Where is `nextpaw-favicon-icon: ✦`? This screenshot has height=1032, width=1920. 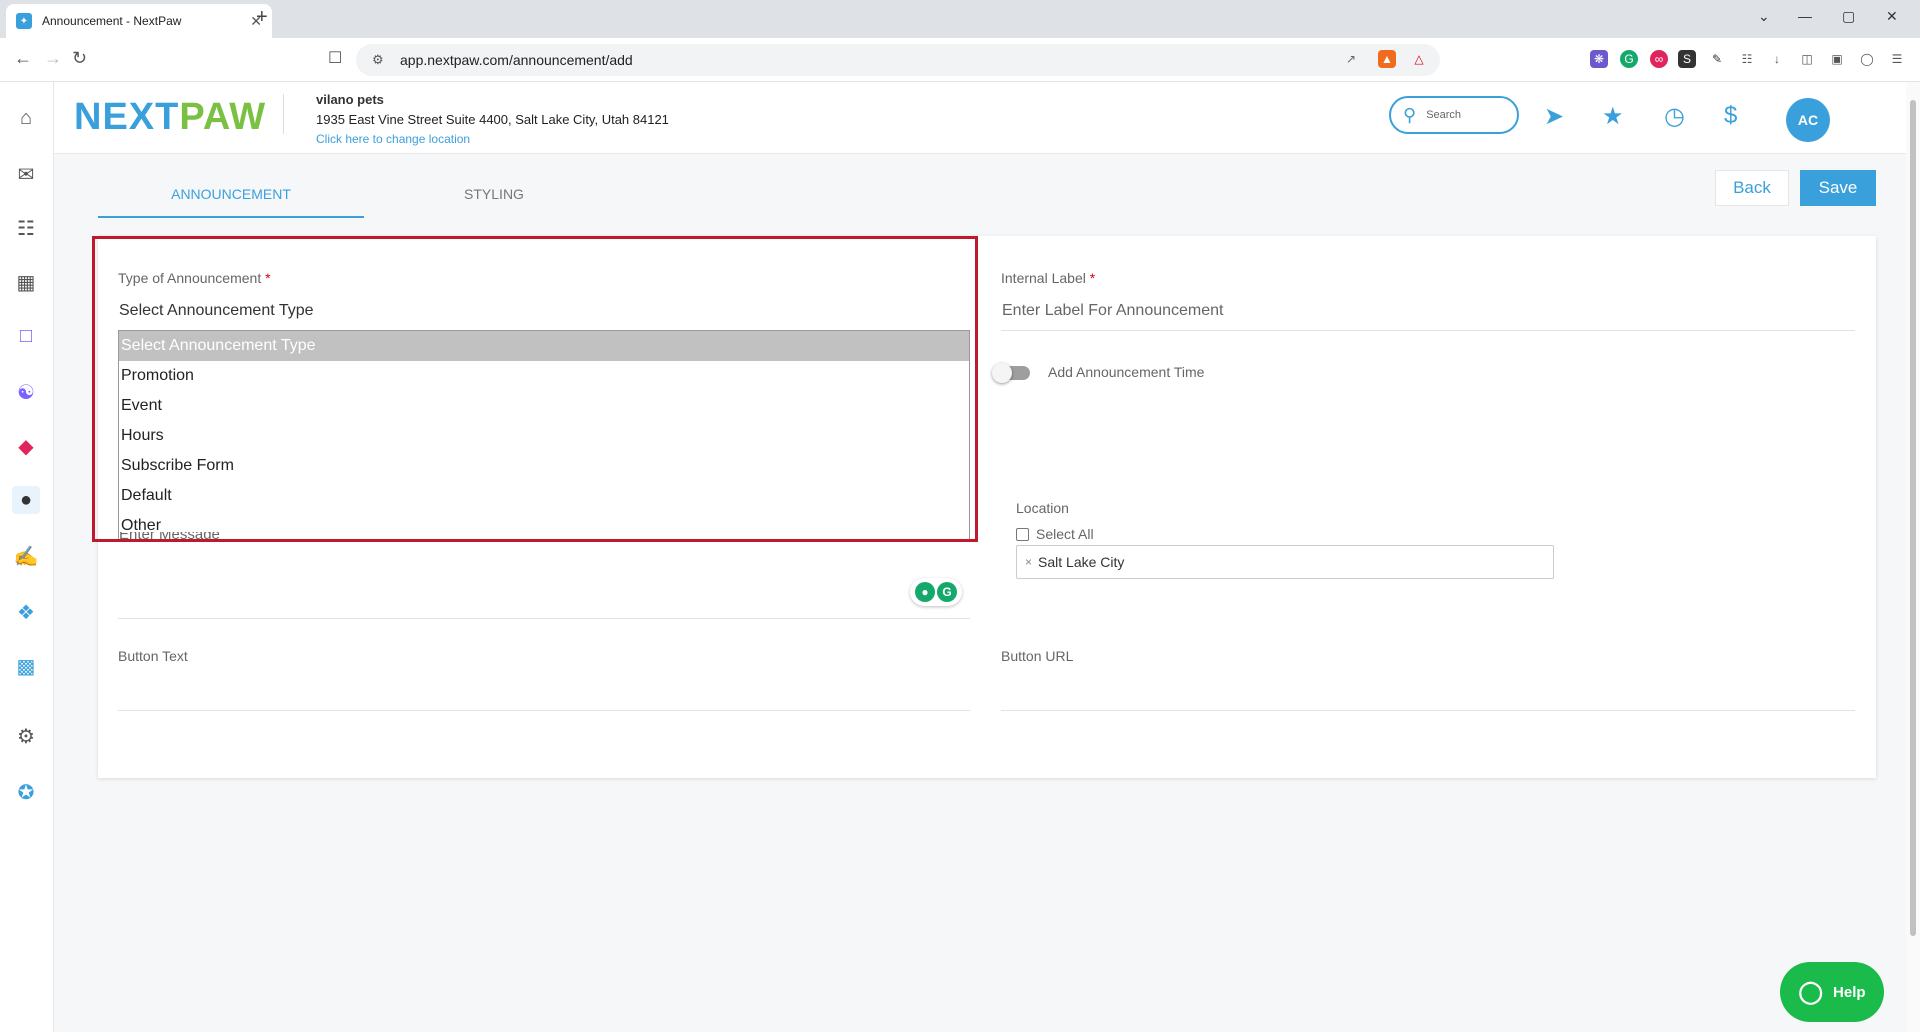 nextpaw-favicon-icon: ✦ is located at coordinates (24, 21).